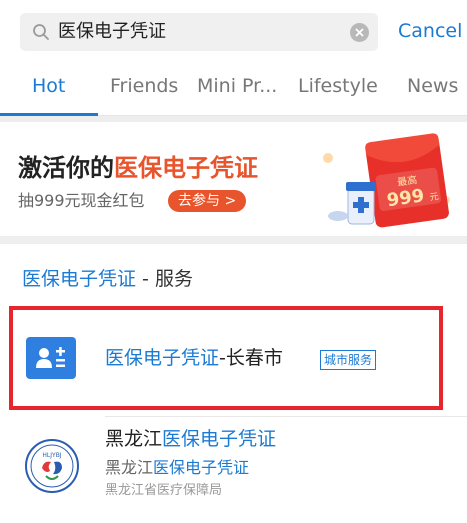 The image size is (467, 523). I want to click on search-input: 医保电子凭证, so click(199, 32).